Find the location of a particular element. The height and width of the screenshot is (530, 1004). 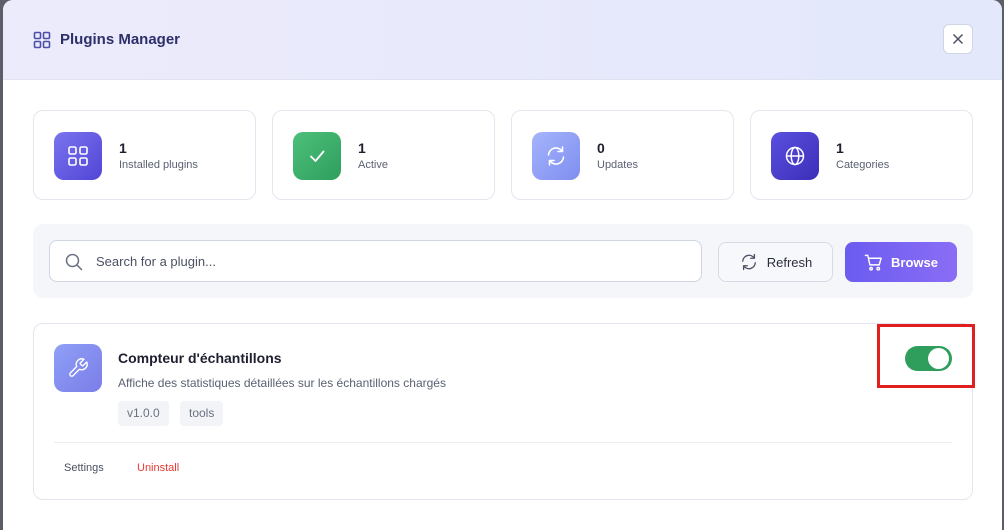

dialog-title: Plugins Manager is located at coordinates (120, 39).